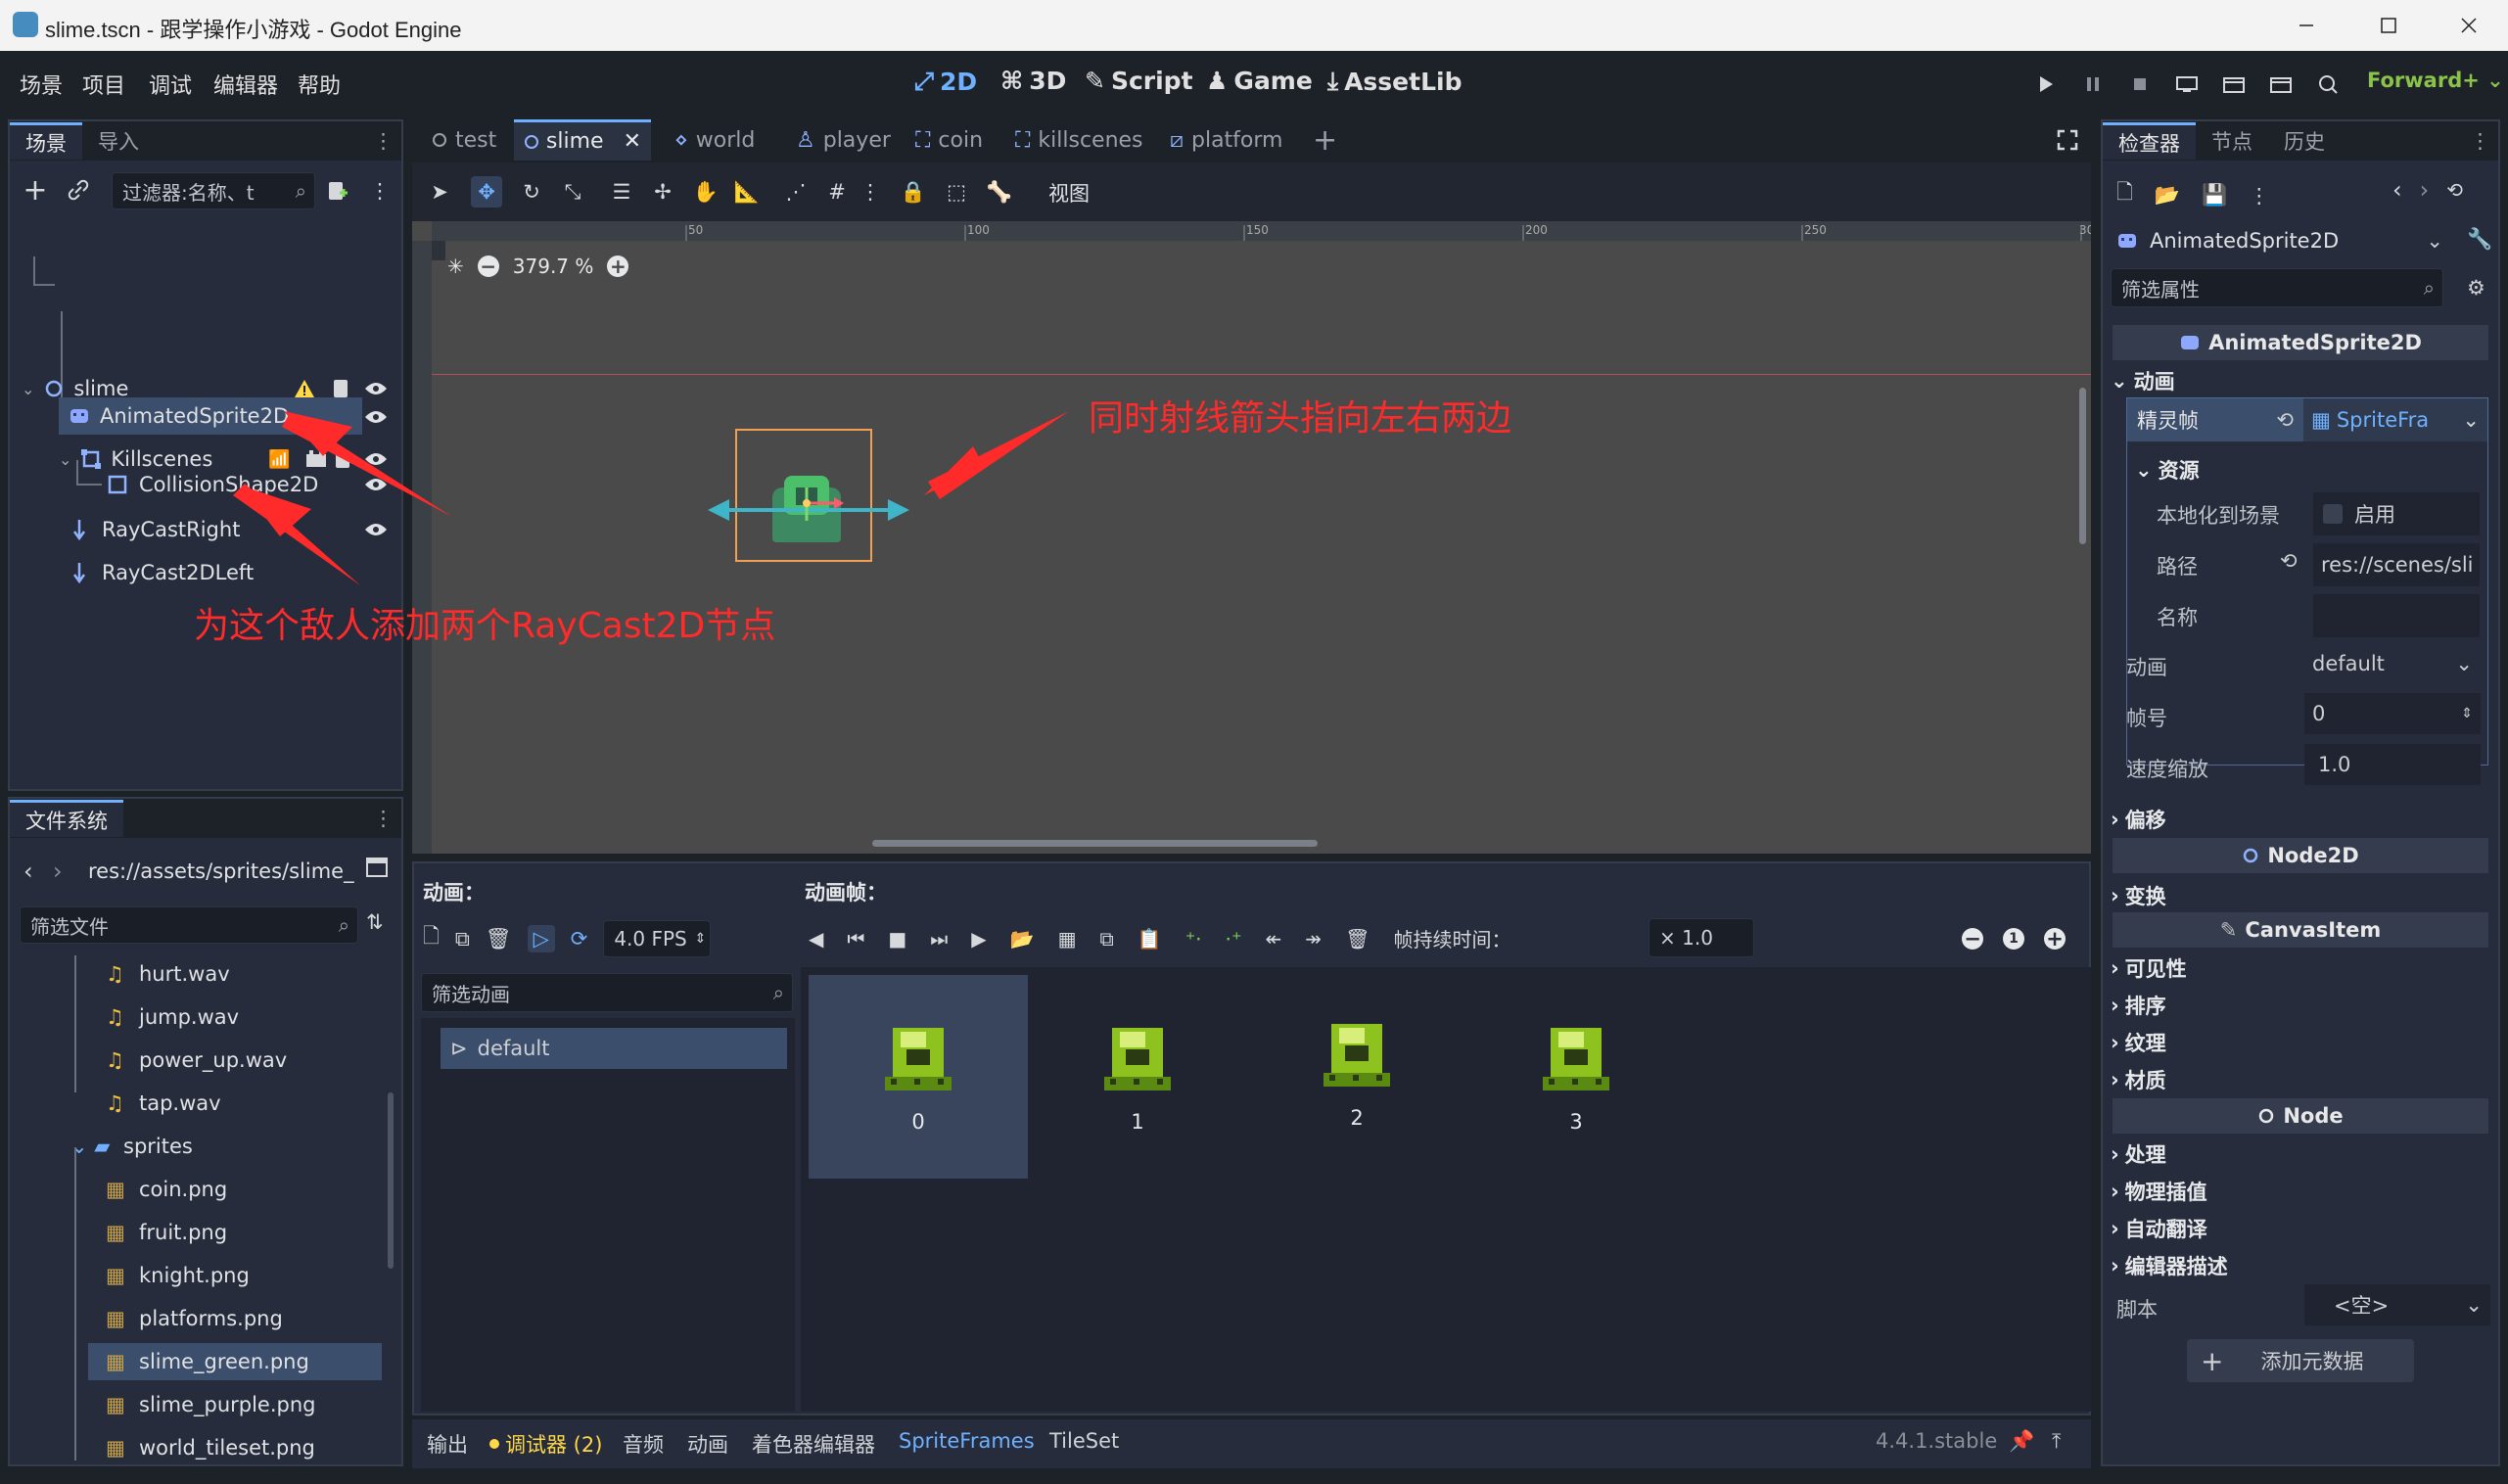 Image resolution: width=2508 pixels, height=1484 pixels. I want to click on section-physics-interpolation: › 物理插值, so click(2159, 1191).